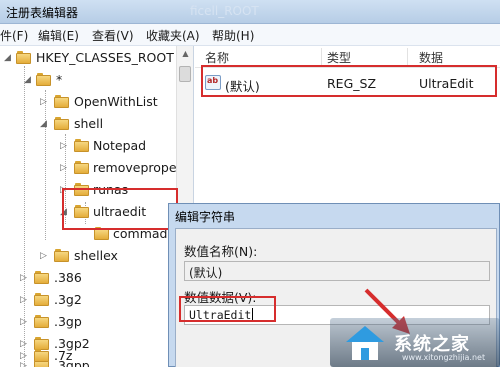 This screenshot has width=500, height=367. I want to click on highlight-ultraedit-key, so click(120, 209).